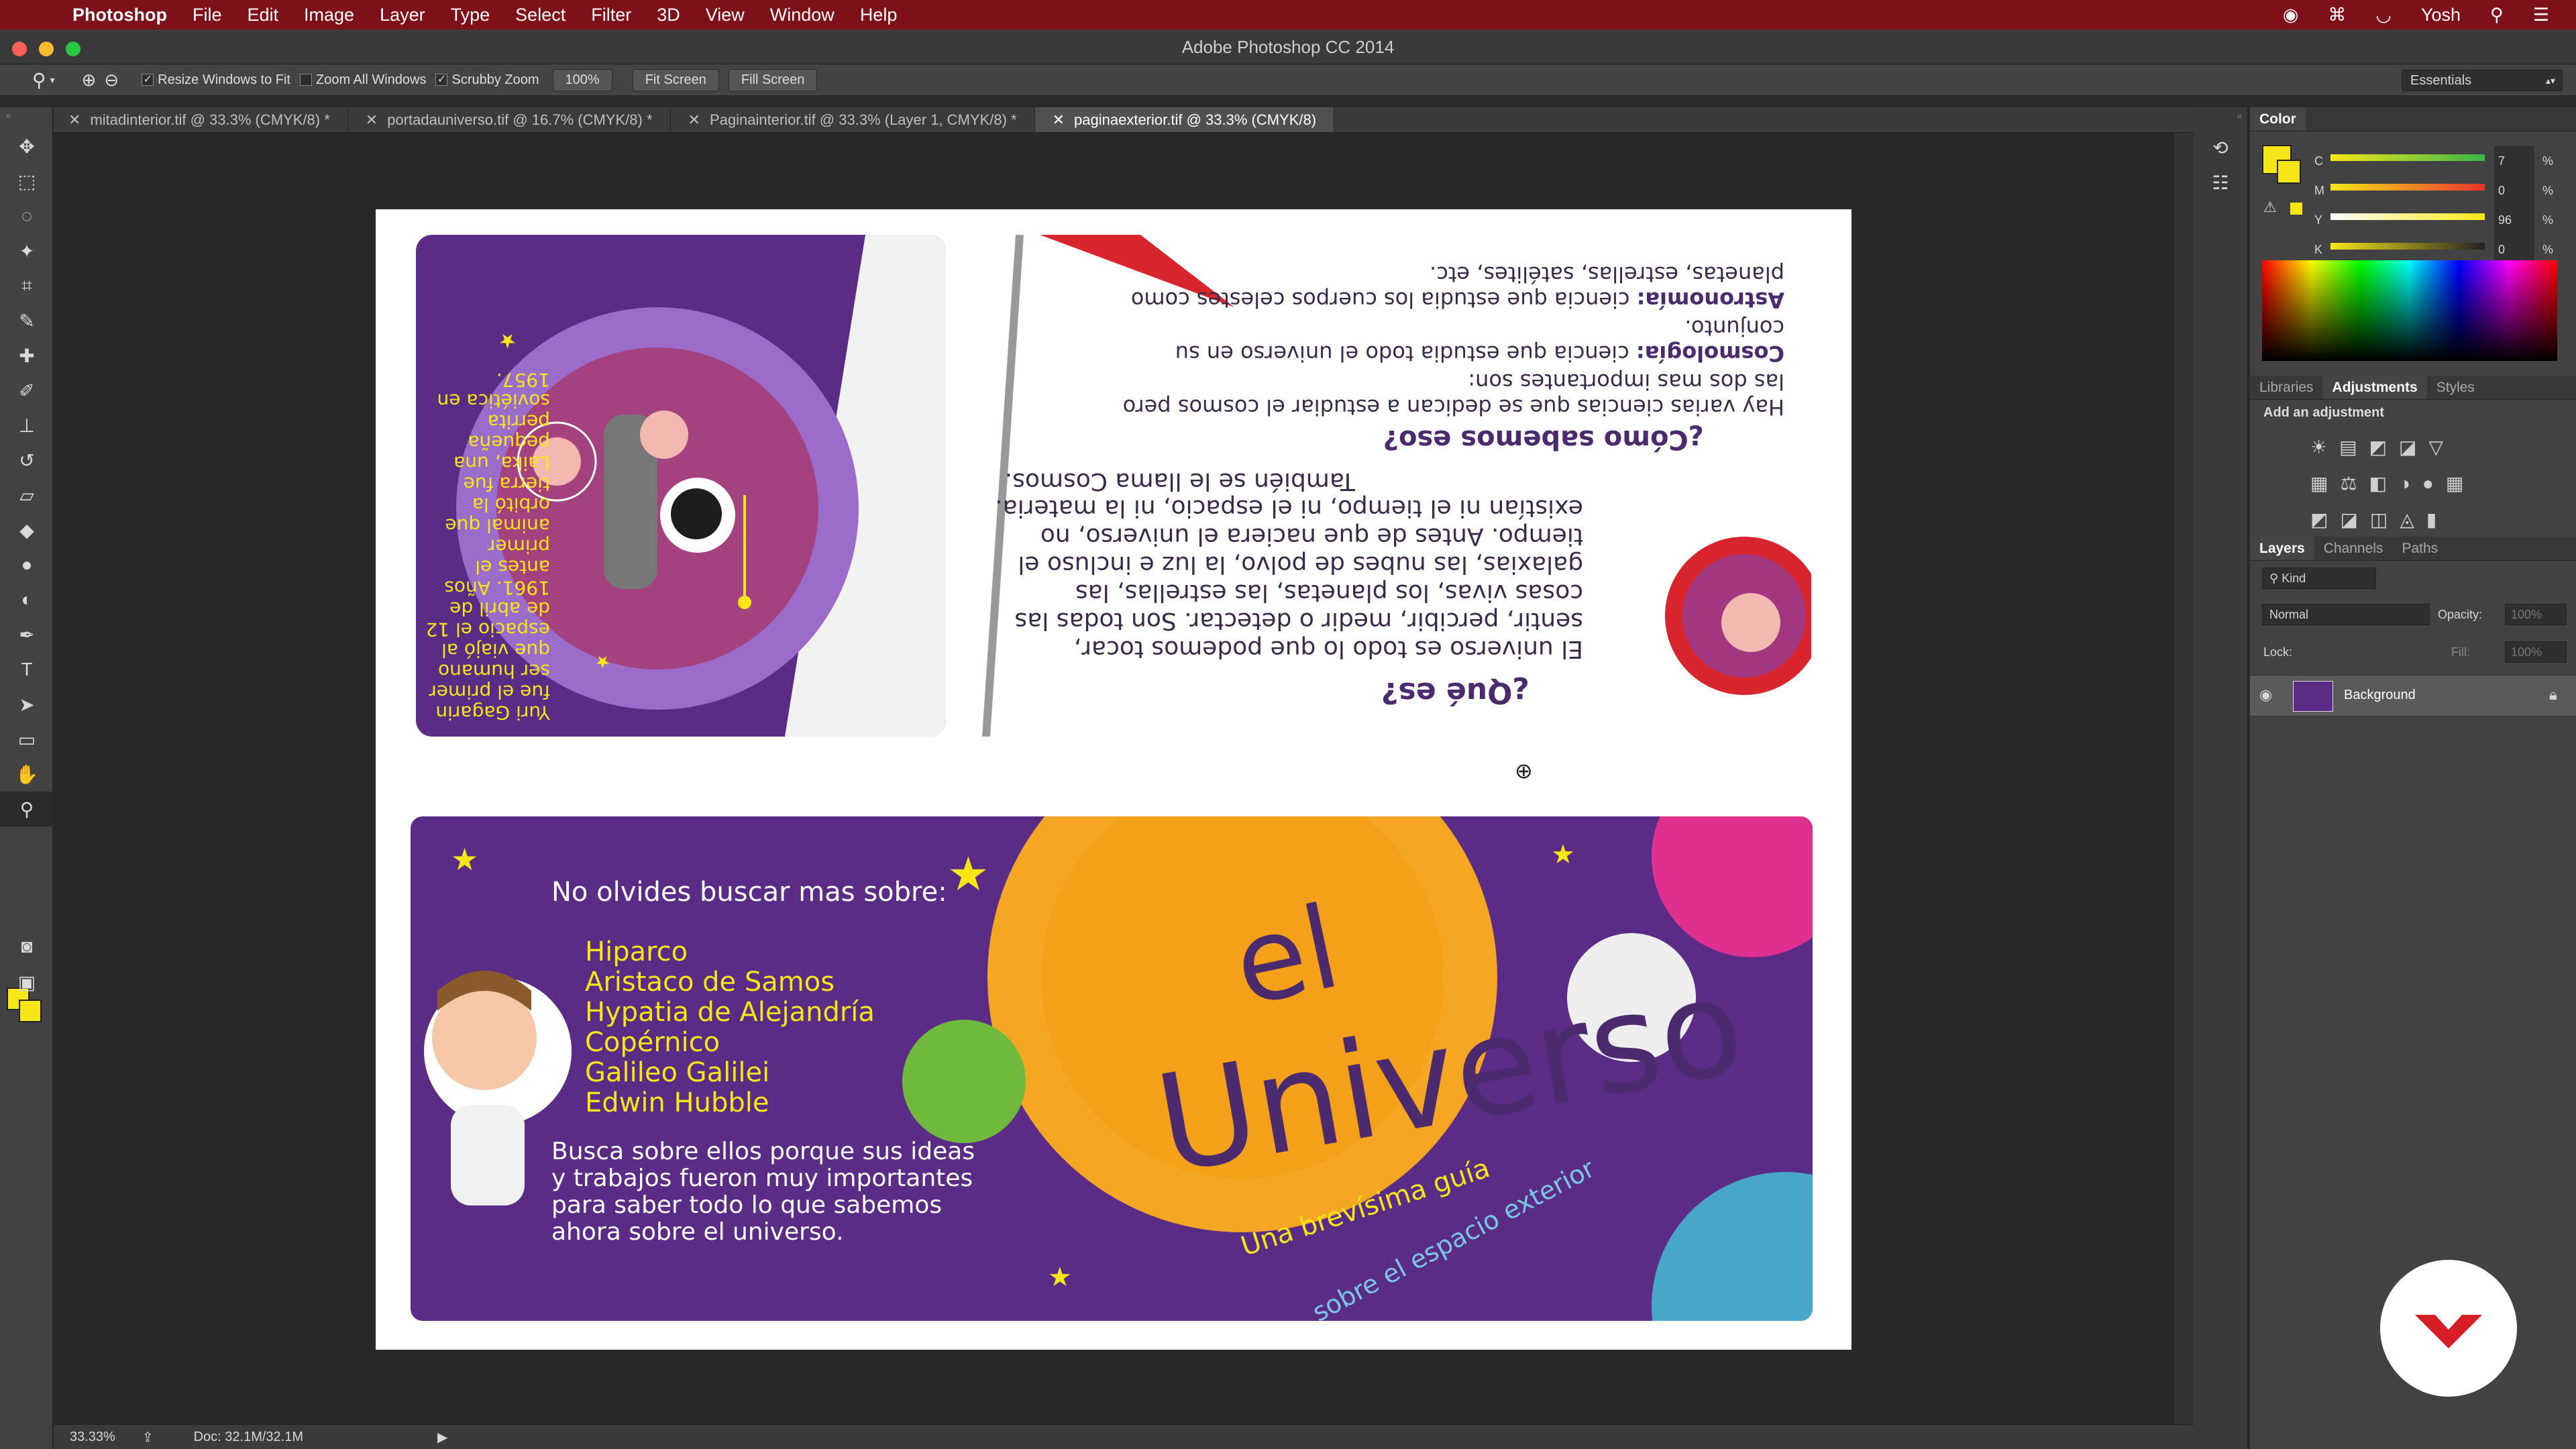  What do you see at coordinates (201, 119) in the screenshot?
I see `tab-mitadinterior: ✕ mitadinterior.tif @ 33.3% (CMYK/8) *` at bounding box center [201, 119].